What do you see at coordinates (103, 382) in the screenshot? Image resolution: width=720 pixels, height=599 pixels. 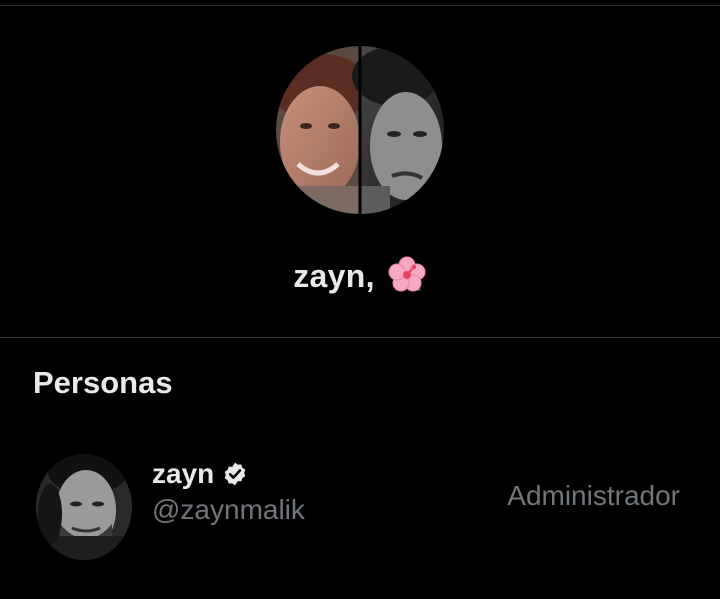 I see `people-section-title: Personas` at bounding box center [103, 382].